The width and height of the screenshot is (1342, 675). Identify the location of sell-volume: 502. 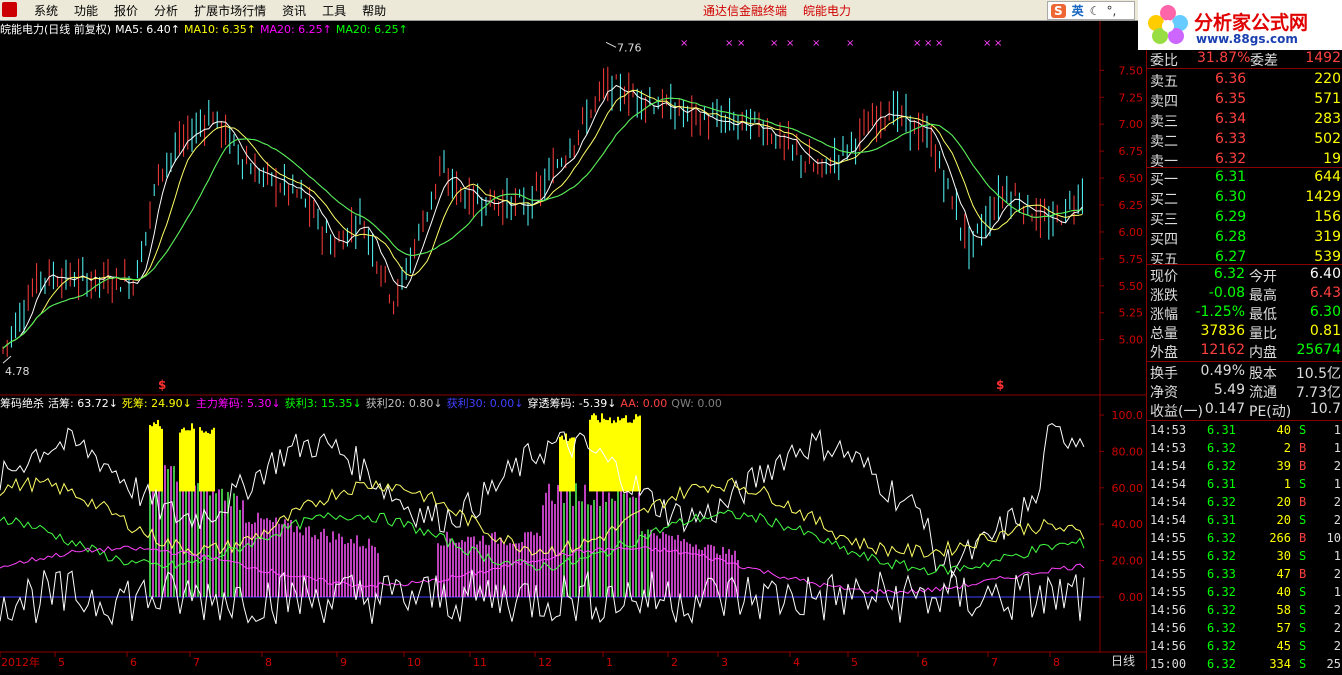
(1327, 139).